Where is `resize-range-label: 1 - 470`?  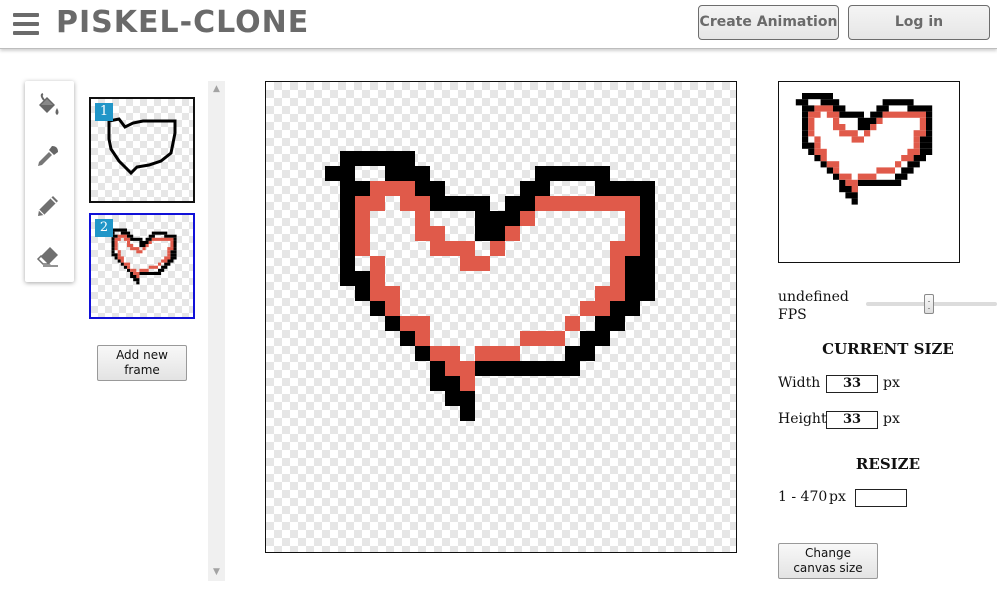 resize-range-label: 1 - 470 is located at coordinates (803, 497).